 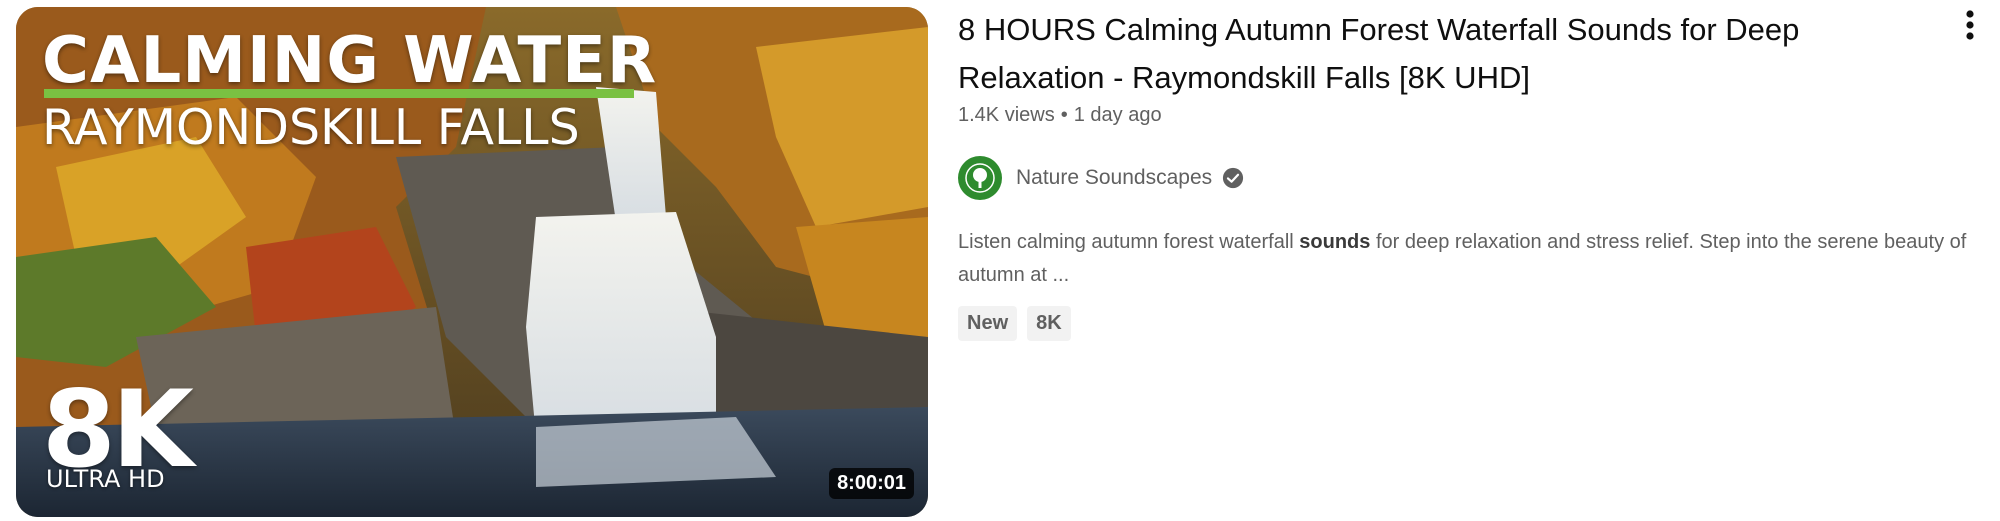 I want to click on view-count: 1.4K views, so click(x=1006, y=115).